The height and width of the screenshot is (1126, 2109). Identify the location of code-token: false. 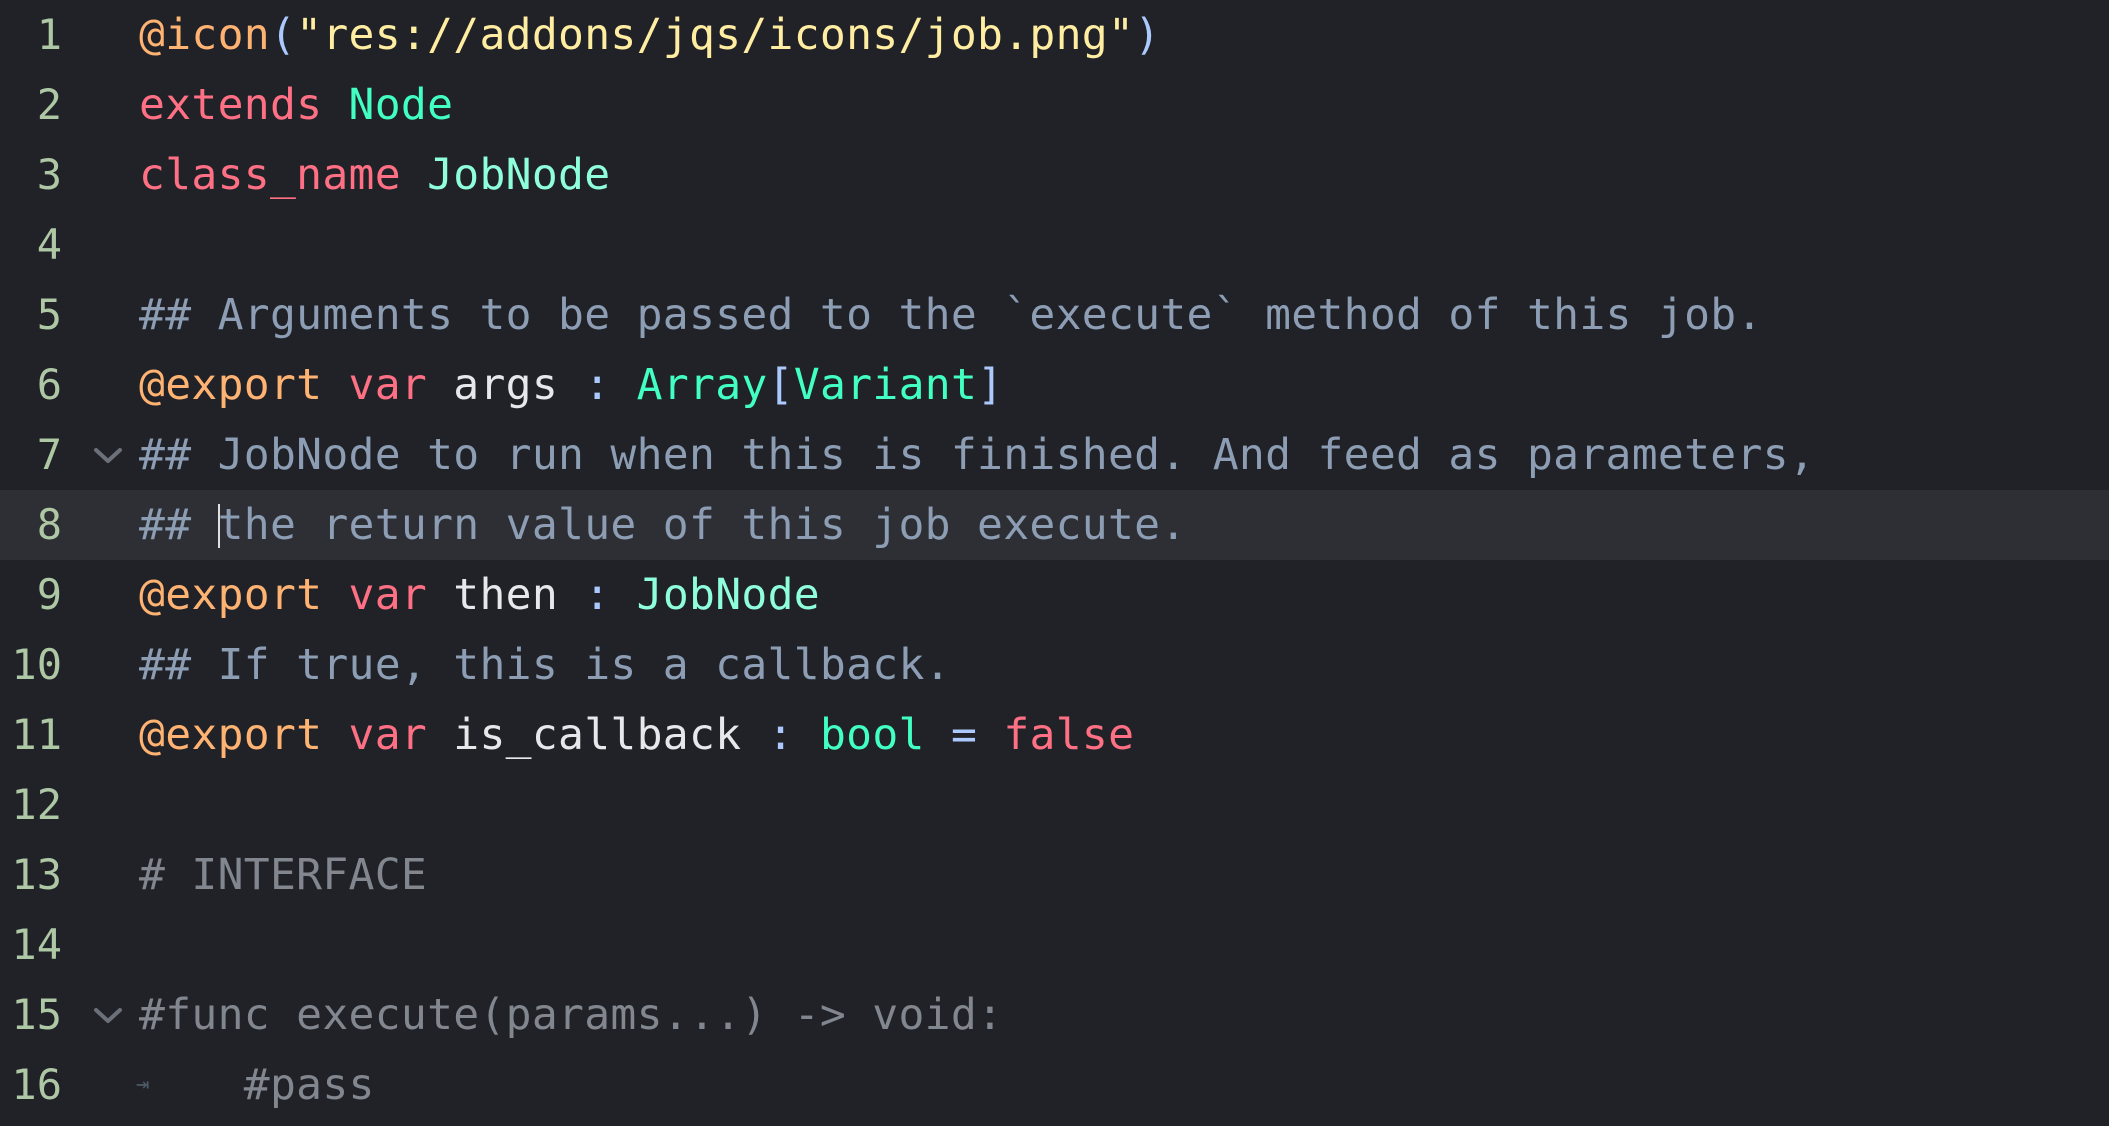
(1069, 735).